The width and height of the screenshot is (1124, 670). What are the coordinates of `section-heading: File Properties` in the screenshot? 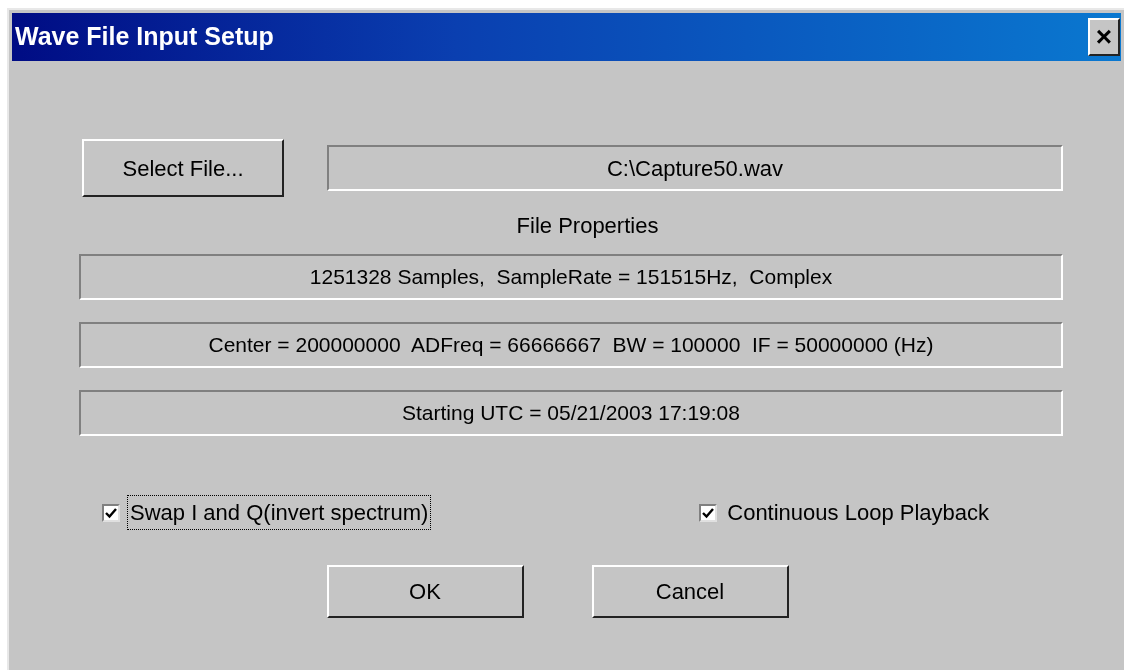 It's located at (587, 226).